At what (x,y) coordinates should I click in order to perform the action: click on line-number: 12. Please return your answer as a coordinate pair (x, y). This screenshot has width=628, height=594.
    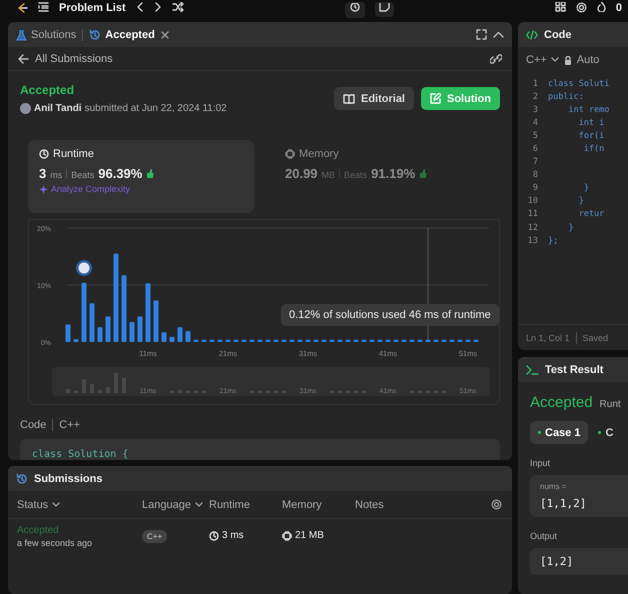
    Looking at the image, I should click on (532, 227).